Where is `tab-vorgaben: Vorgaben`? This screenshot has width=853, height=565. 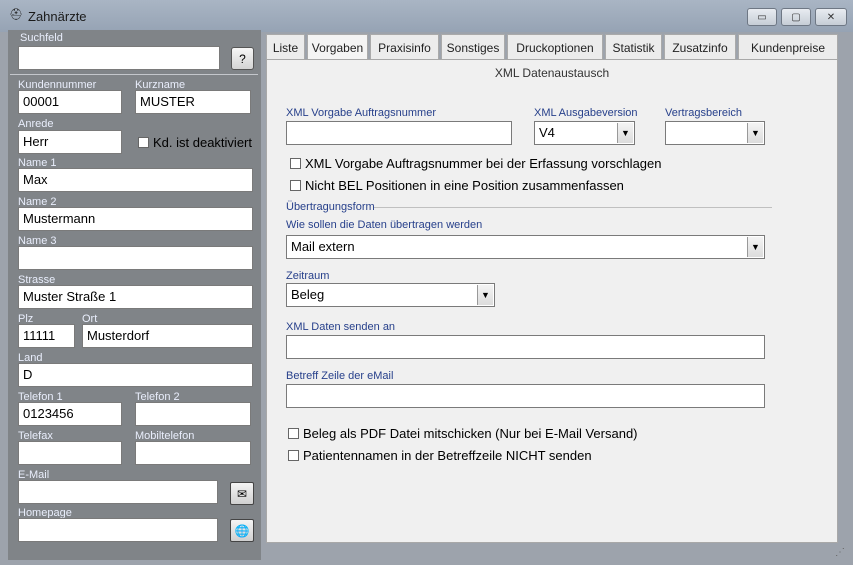 tab-vorgaben: Vorgaben is located at coordinates (337, 47).